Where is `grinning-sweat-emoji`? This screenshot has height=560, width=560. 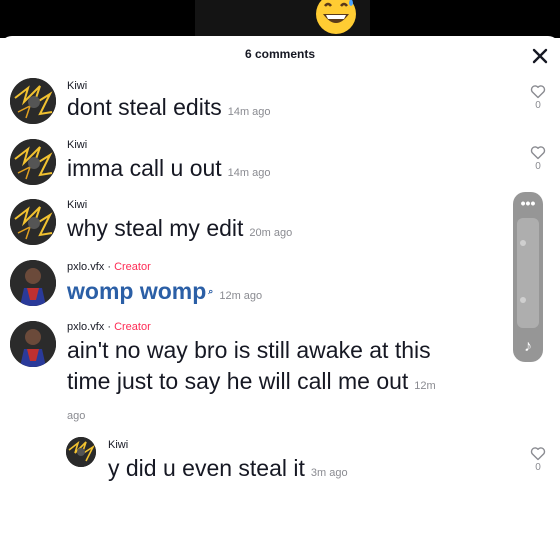
grinning-sweat-emoji is located at coordinates (336, 17).